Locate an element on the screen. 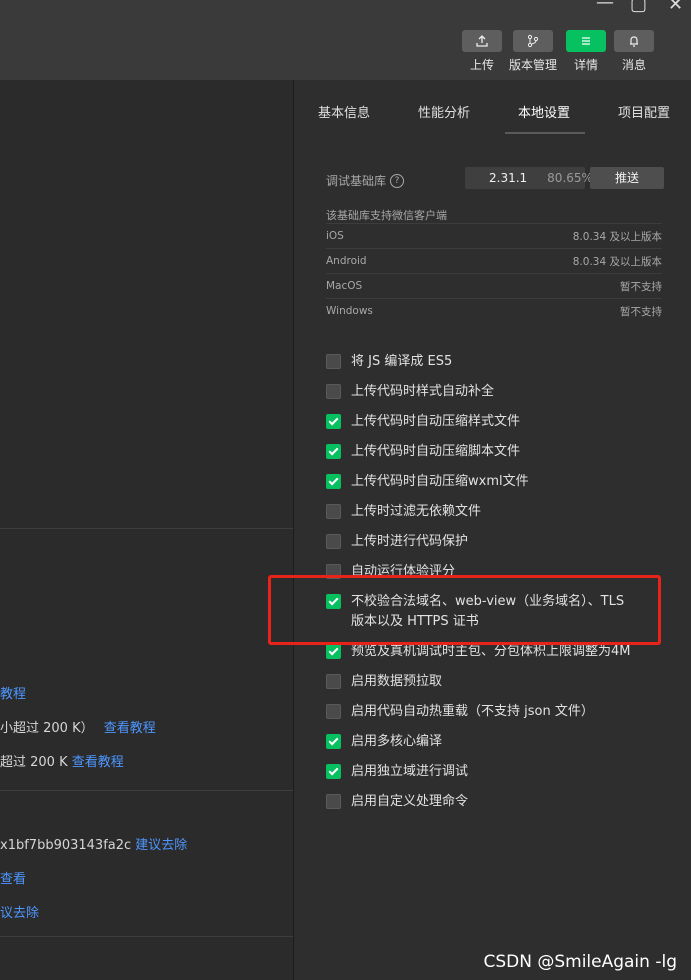  active-tab-indicator is located at coordinates (545, 133).